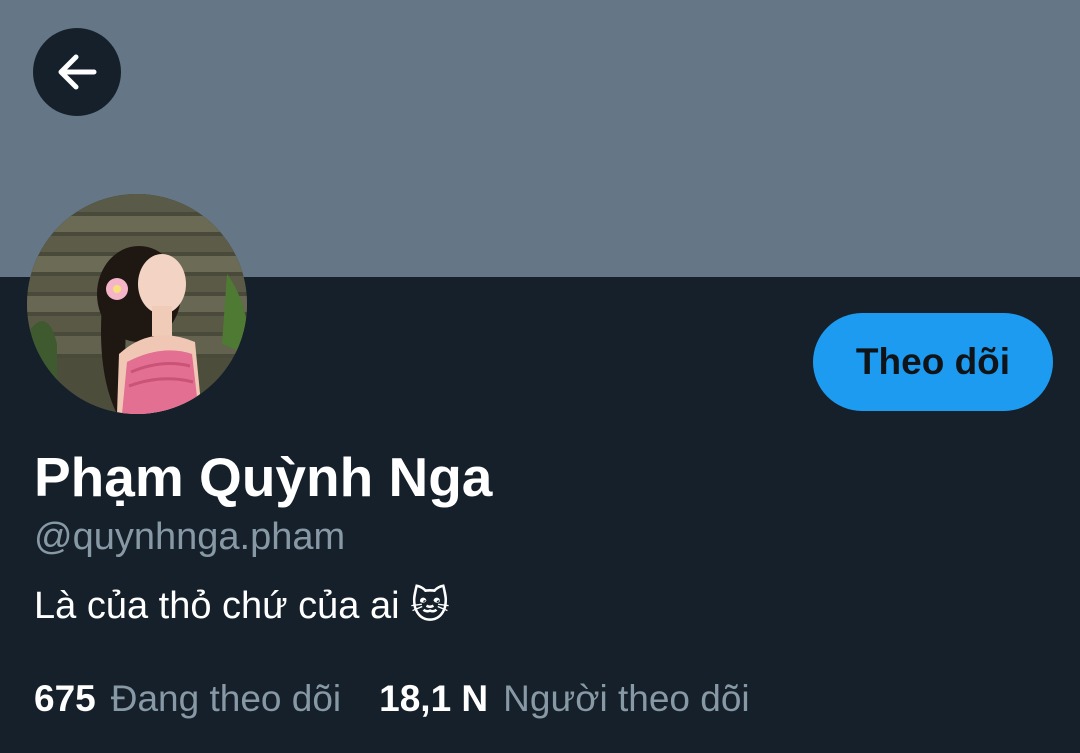 The image size is (1080, 753). I want to click on follow-stats: 675 Đang theo dõi 18,1 N Người theo dõi, so click(392, 699).